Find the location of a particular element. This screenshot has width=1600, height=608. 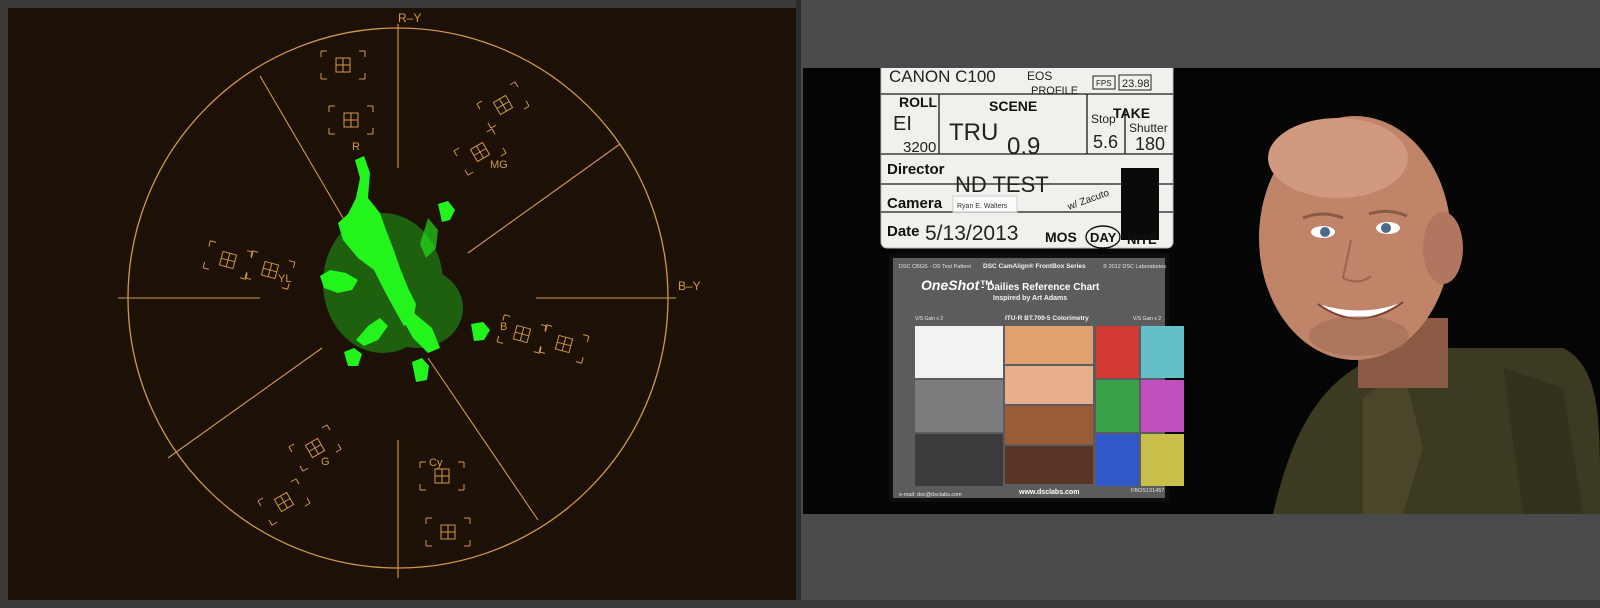

slate-day-label: DAY is located at coordinates (1103, 237).